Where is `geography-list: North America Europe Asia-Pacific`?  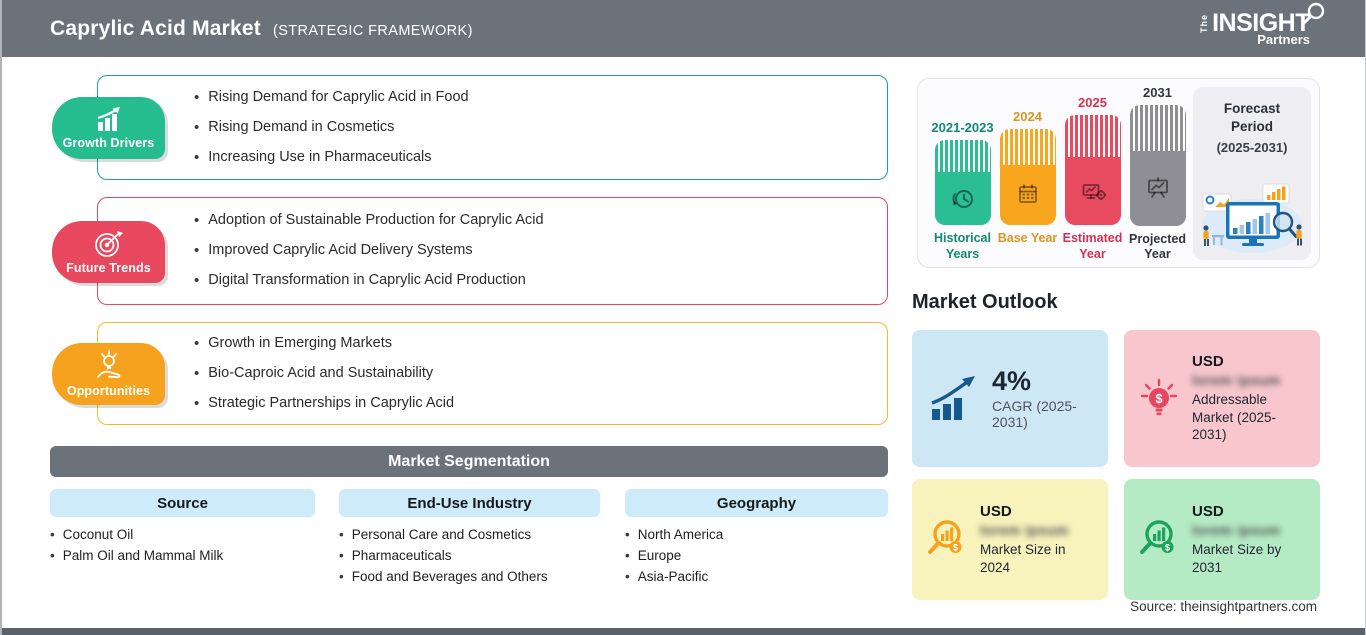
geography-list: North America Europe Asia-Pacific is located at coordinates (756, 555).